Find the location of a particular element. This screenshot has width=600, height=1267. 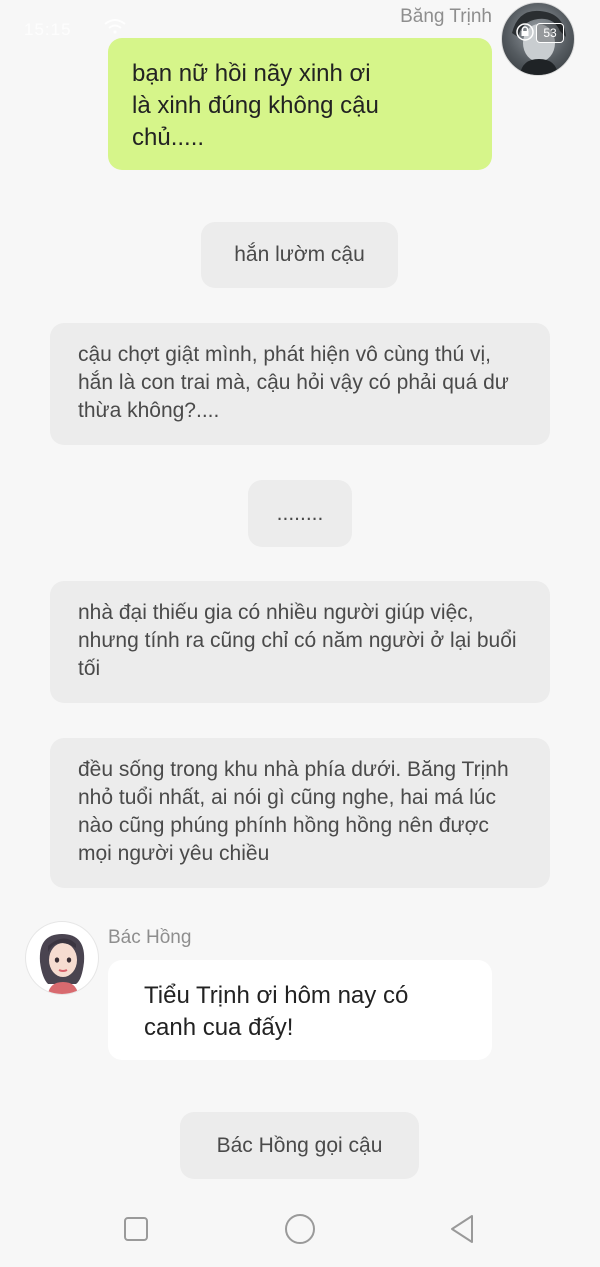

circle-icon is located at coordinates (300, 1229).